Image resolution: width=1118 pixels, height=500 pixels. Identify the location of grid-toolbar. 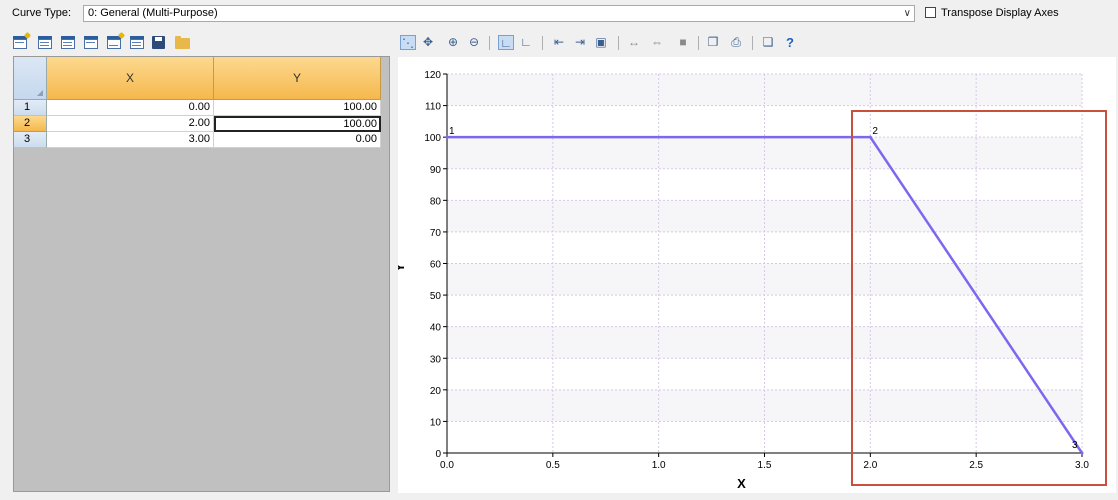
(113, 41).